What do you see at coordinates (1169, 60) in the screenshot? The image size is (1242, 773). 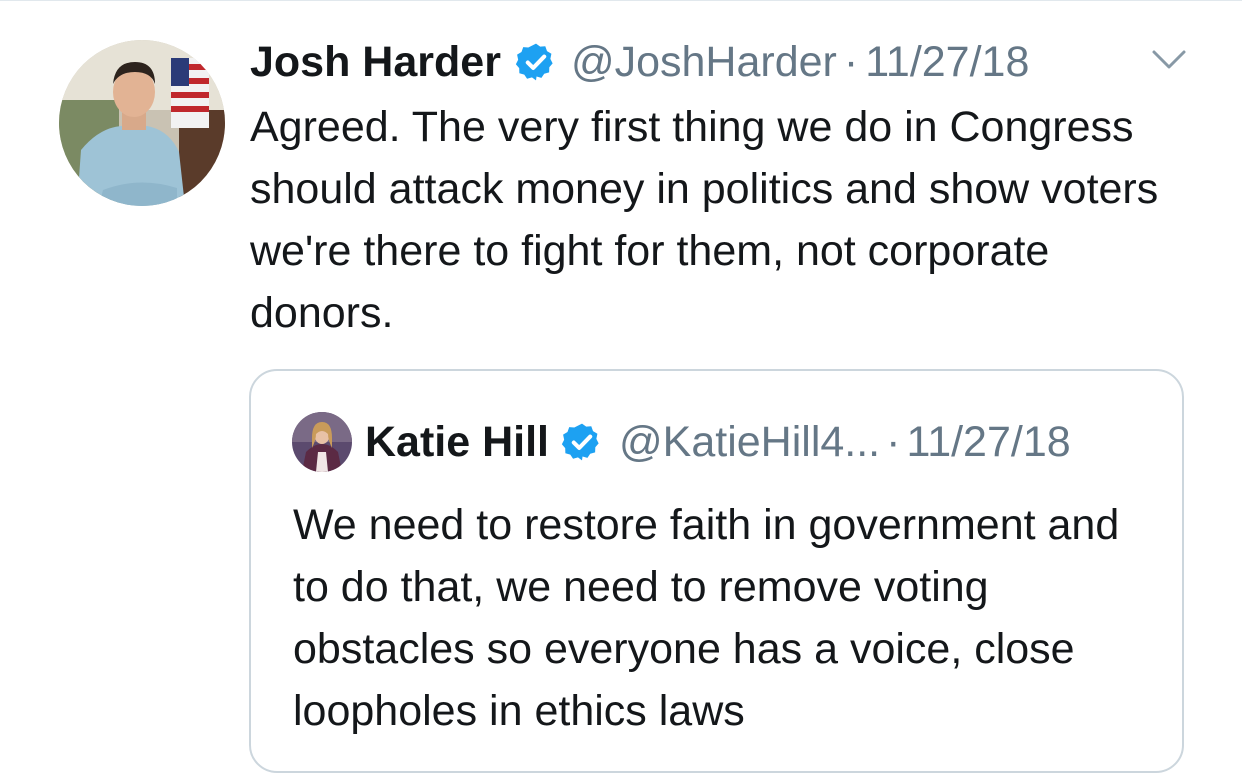 I see `chevron-down-icon` at bounding box center [1169, 60].